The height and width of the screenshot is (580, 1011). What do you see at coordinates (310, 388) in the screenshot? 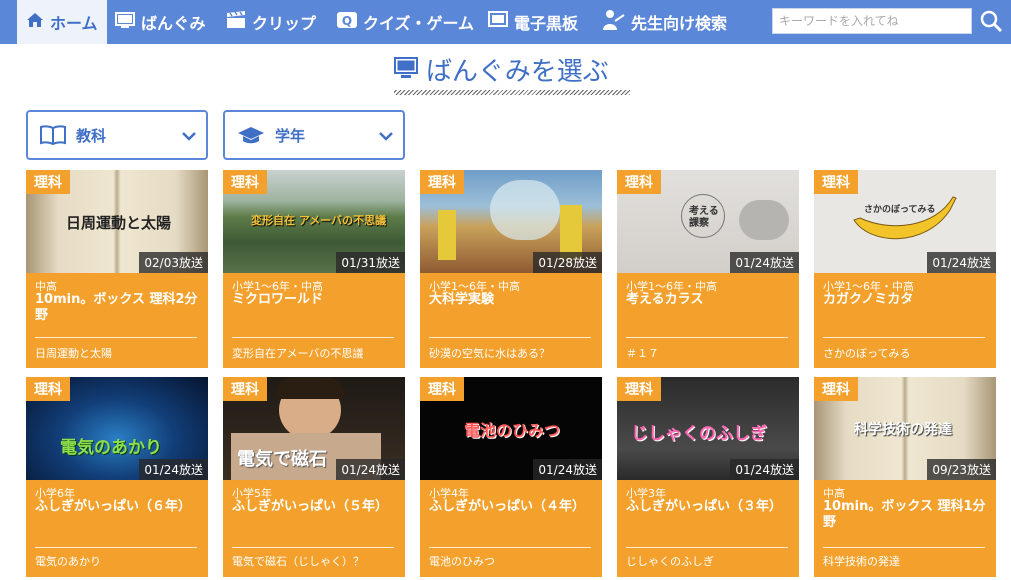
I see `child-hair` at bounding box center [310, 388].